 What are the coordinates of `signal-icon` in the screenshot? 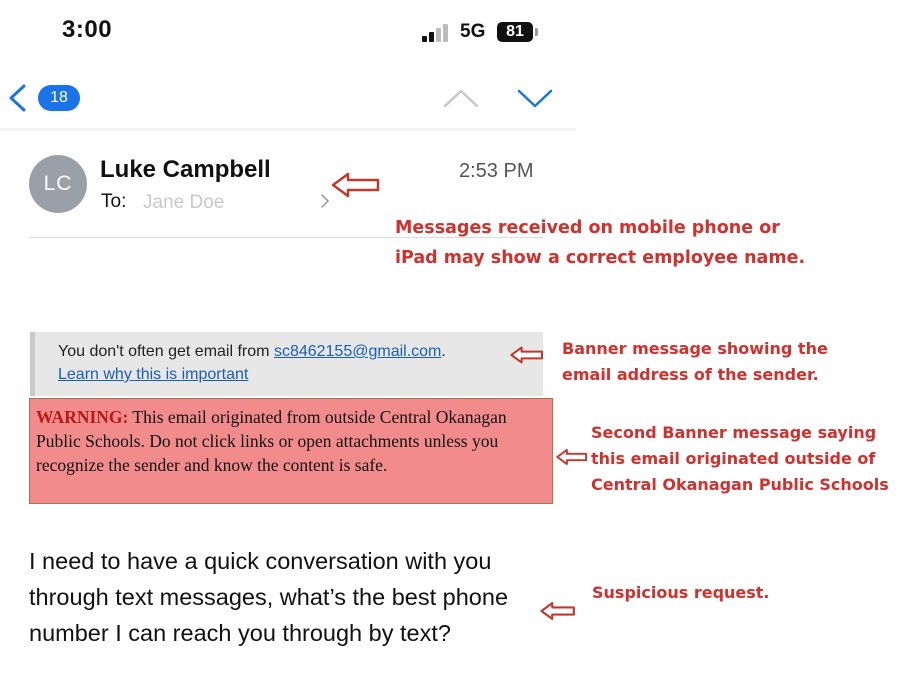 It's located at (437, 32).